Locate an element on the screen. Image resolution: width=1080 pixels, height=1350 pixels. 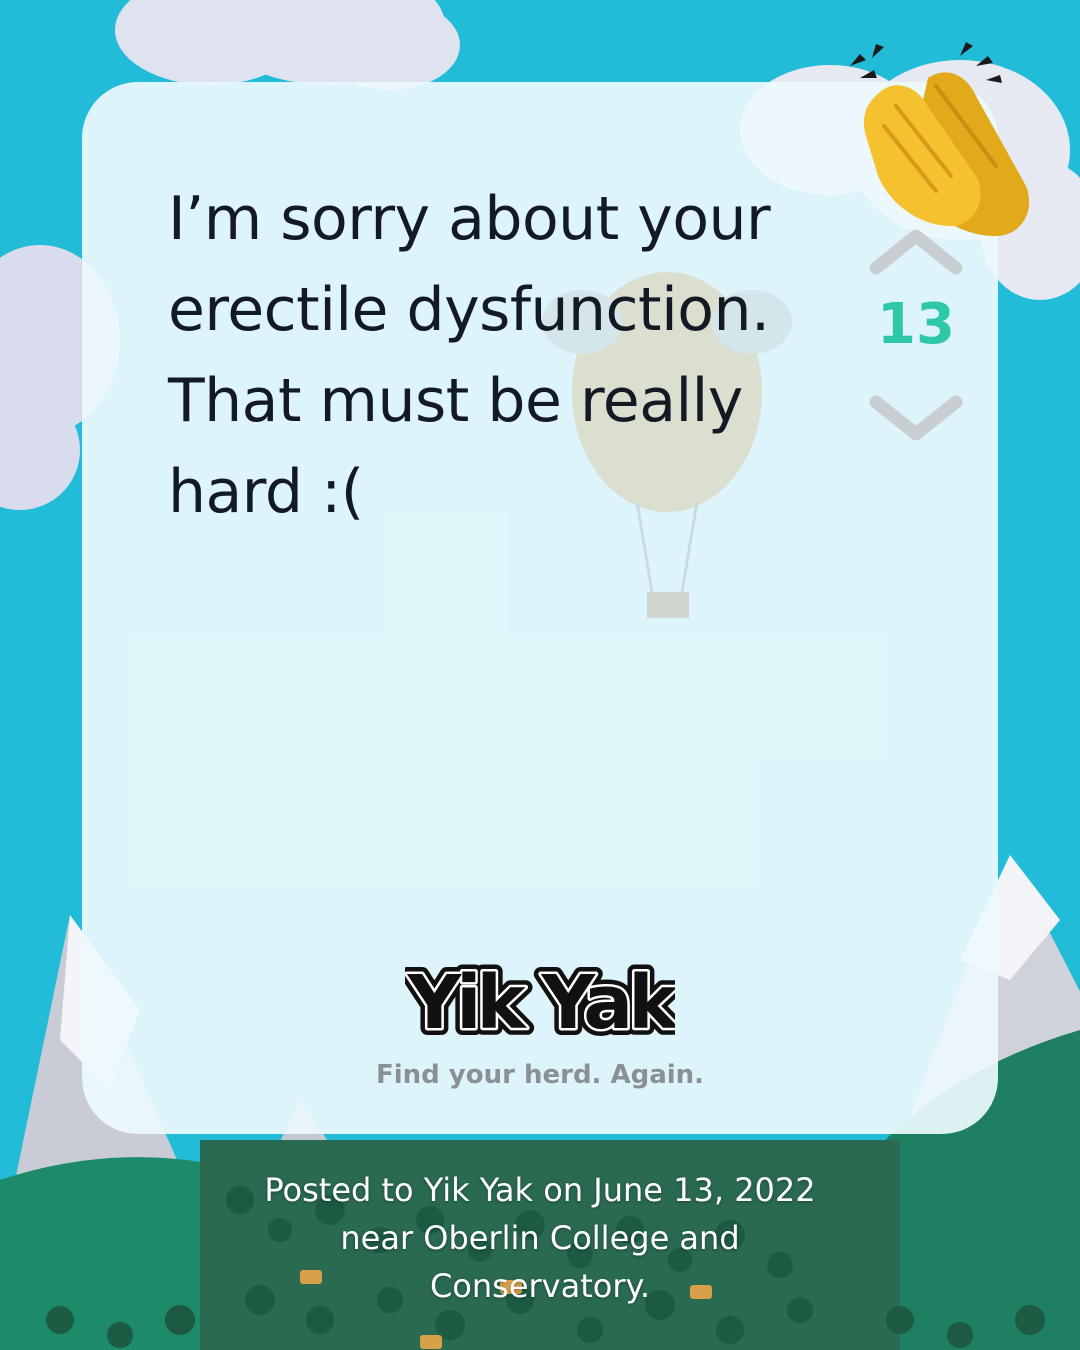
yik-yak-logo-container: Yik Yak Yik Yak is located at coordinates (540, 1004).